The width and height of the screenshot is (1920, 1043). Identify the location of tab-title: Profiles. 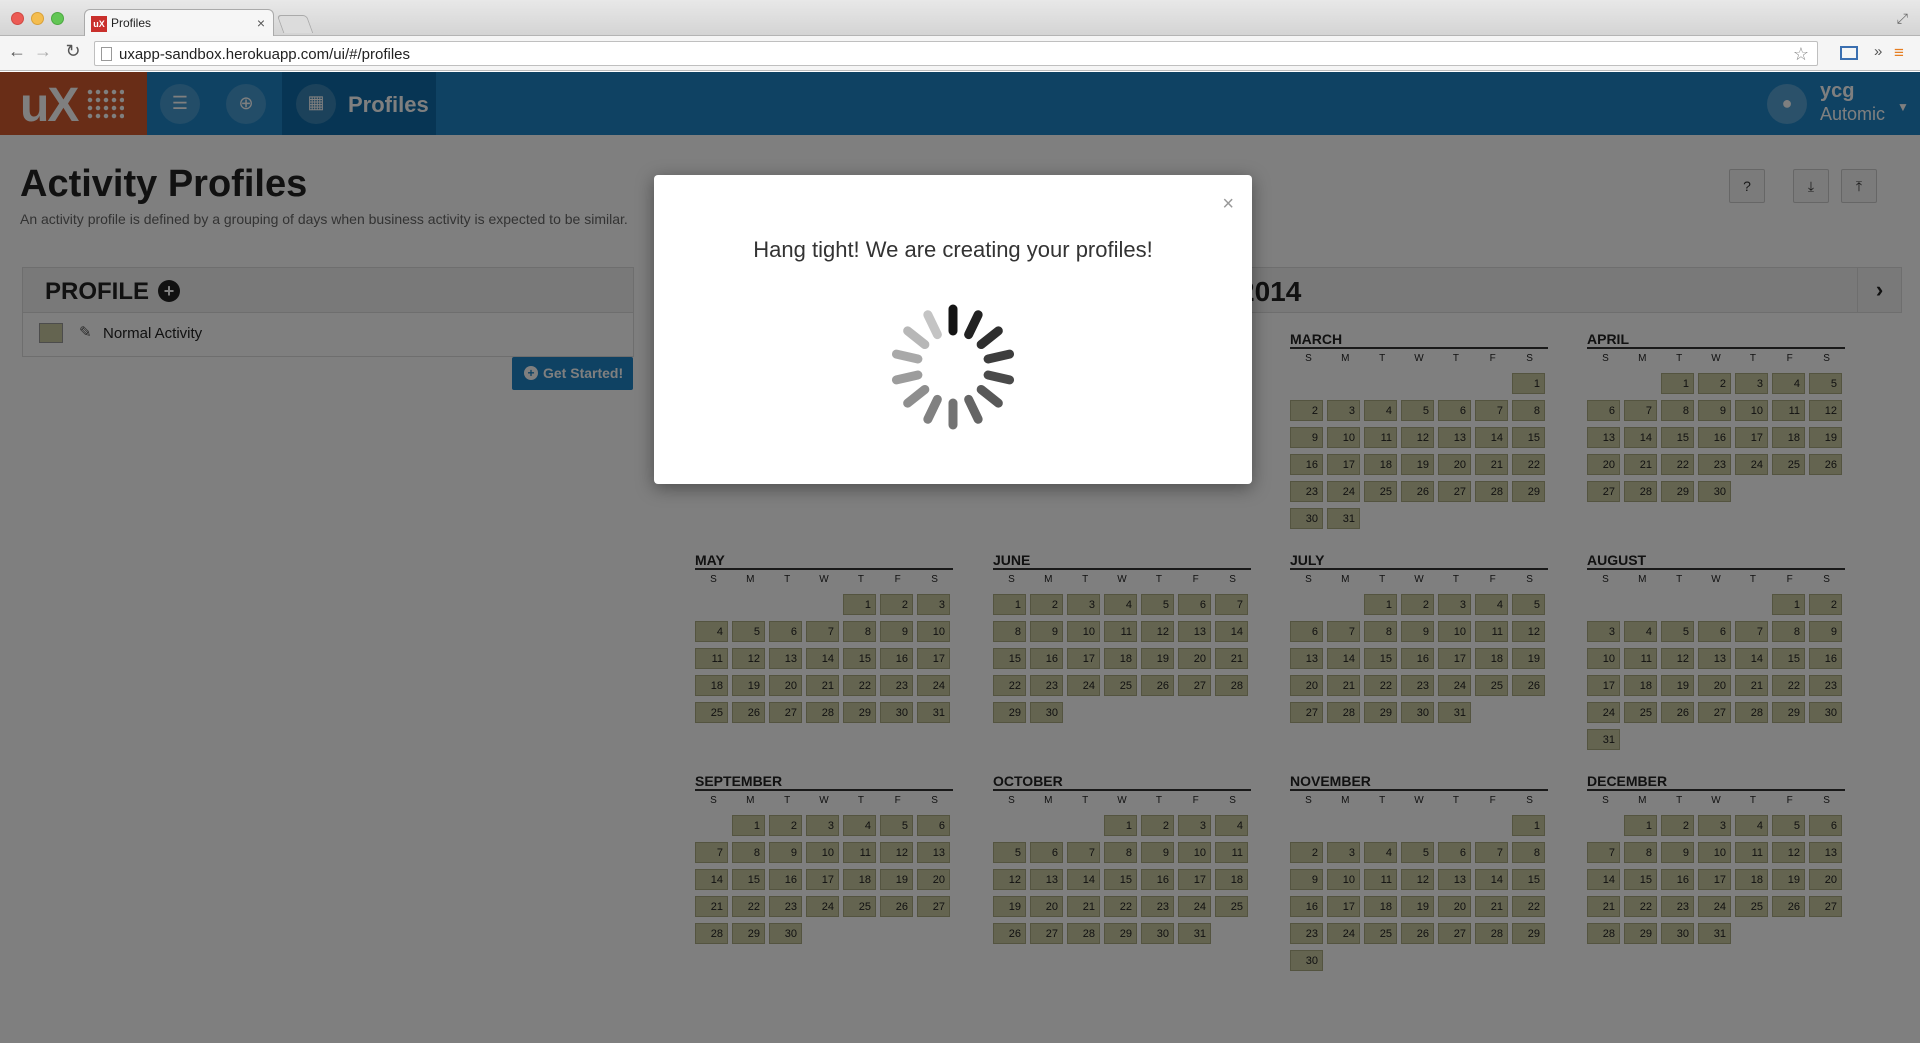
(131, 23).